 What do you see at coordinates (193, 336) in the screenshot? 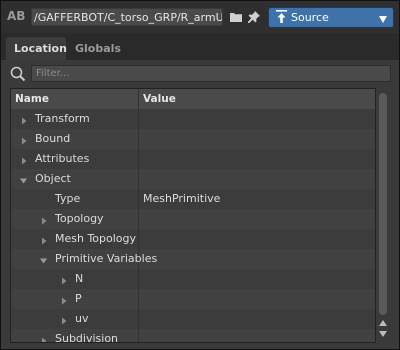
I see `table-row: Subdivision` at bounding box center [193, 336].